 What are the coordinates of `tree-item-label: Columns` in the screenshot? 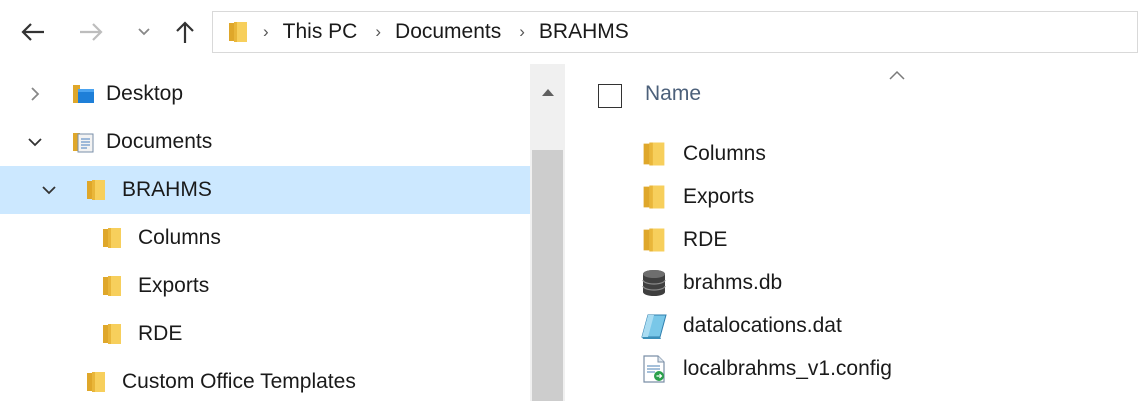 It's located at (179, 237).